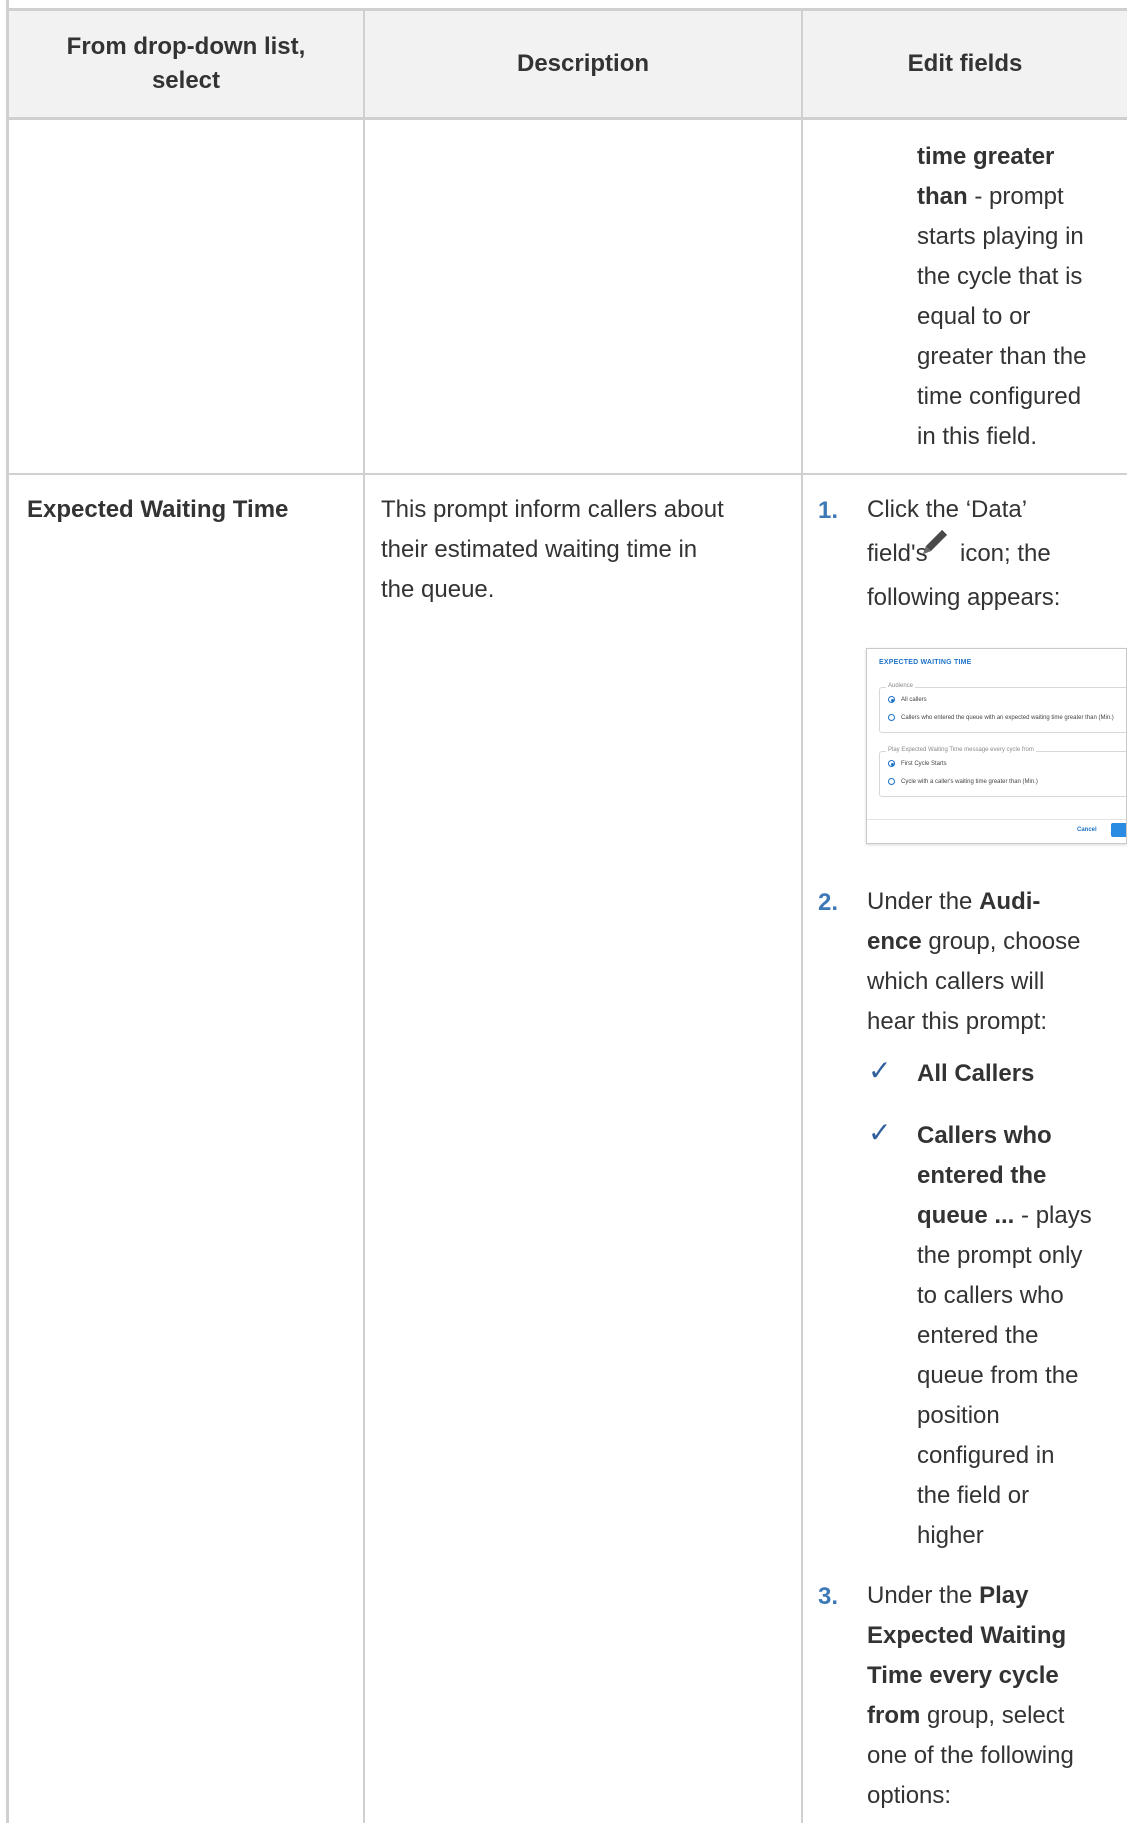  What do you see at coordinates (1000, 236) in the screenshot?
I see `continued-line-3: starts playing in` at bounding box center [1000, 236].